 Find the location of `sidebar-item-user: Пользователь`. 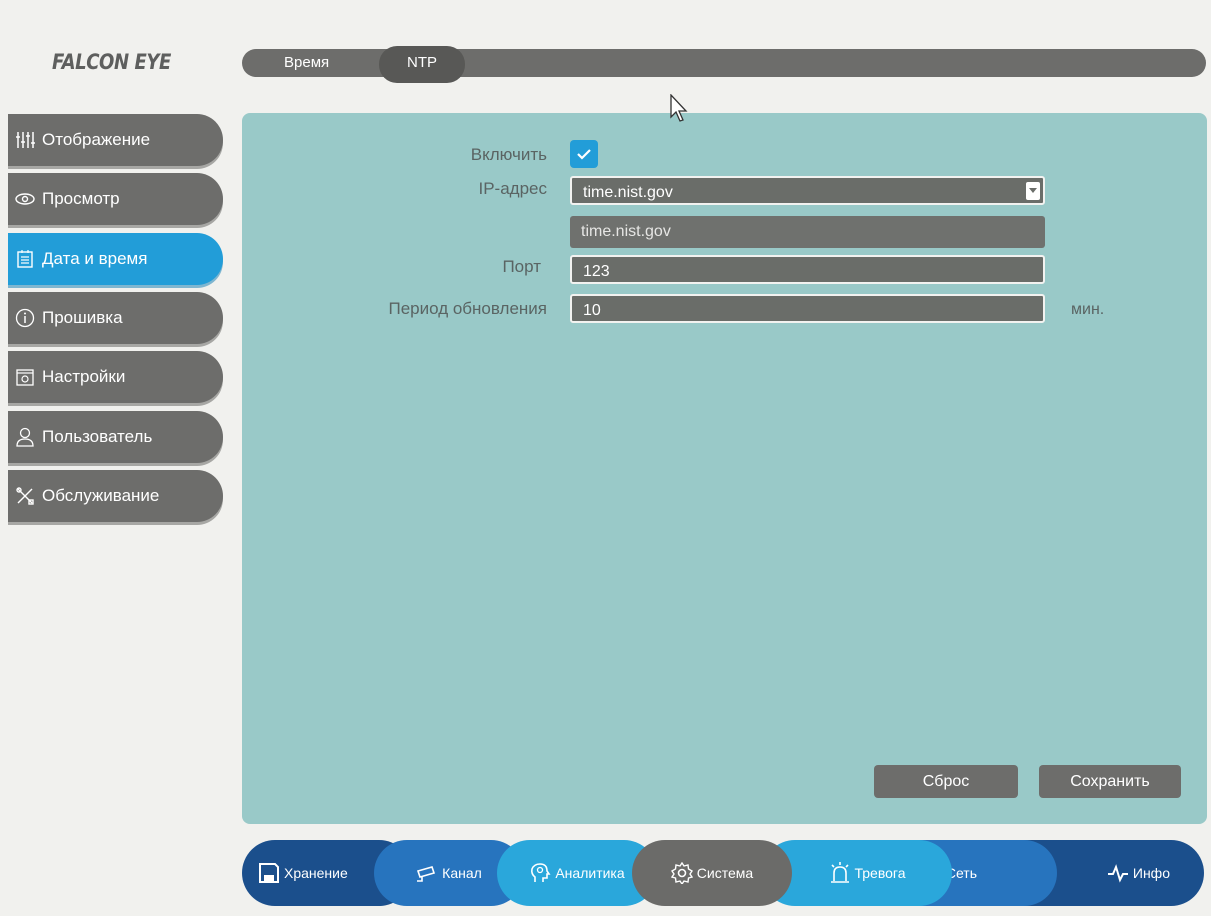

sidebar-item-user: Пользователь is located at coordinates (115, 437).